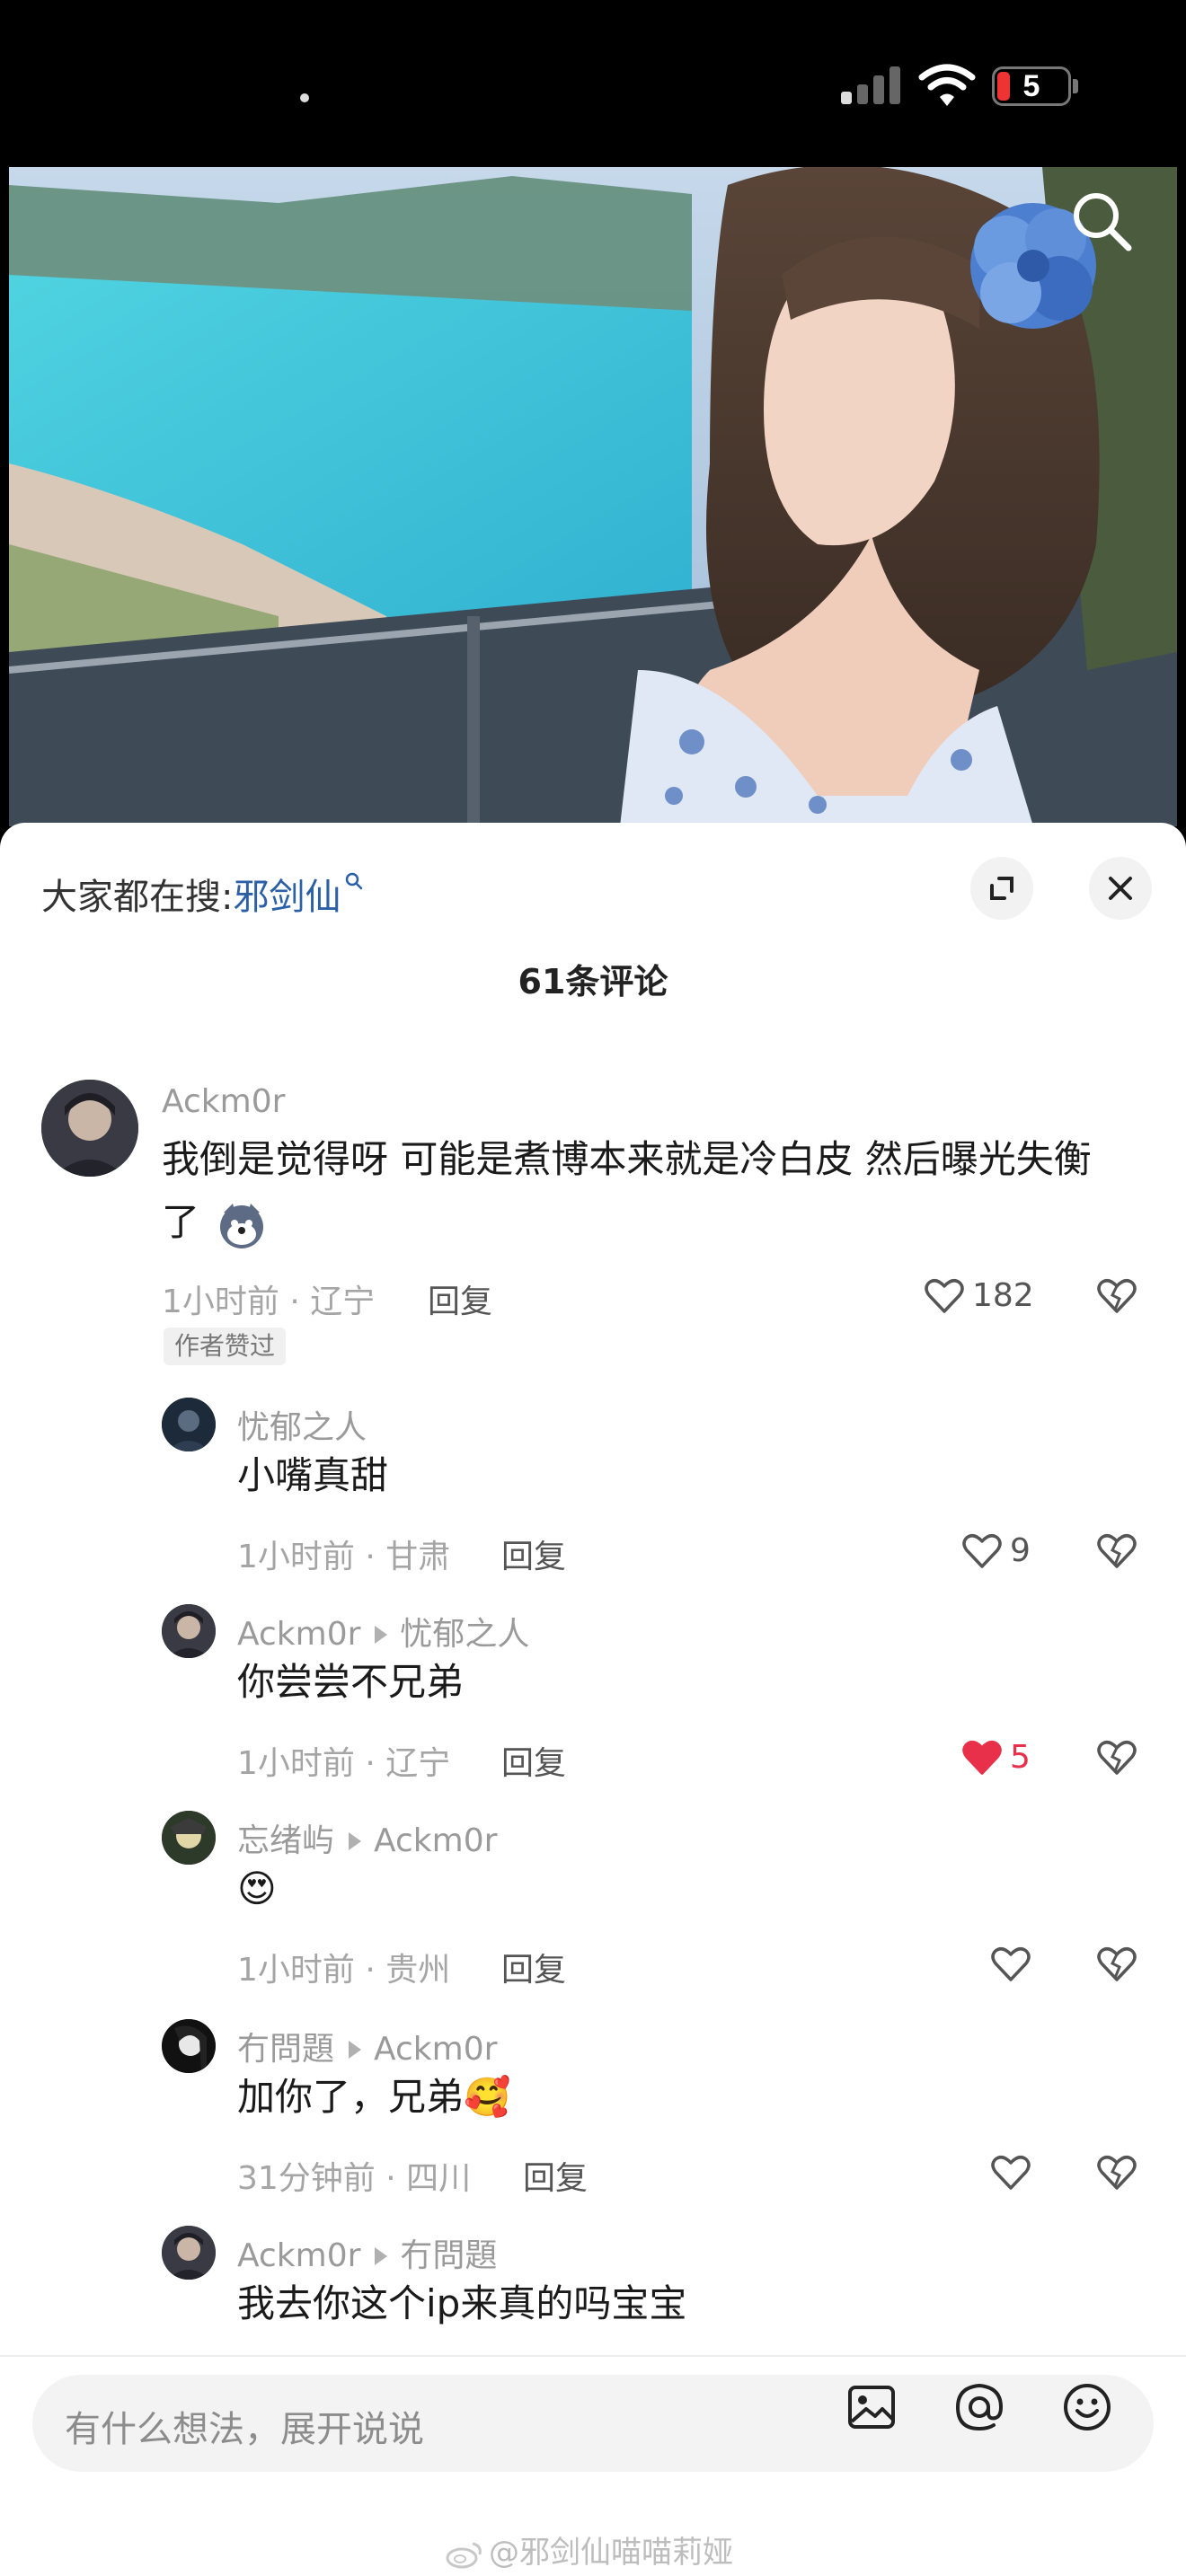  I want to click on reply-to-username: 忧郁之人, so click(464, 1634).